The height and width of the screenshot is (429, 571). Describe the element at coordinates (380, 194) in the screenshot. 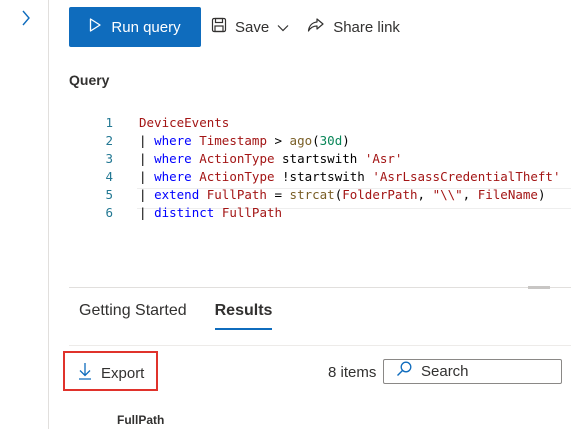

I see `code-token: FolderPath` at that location.